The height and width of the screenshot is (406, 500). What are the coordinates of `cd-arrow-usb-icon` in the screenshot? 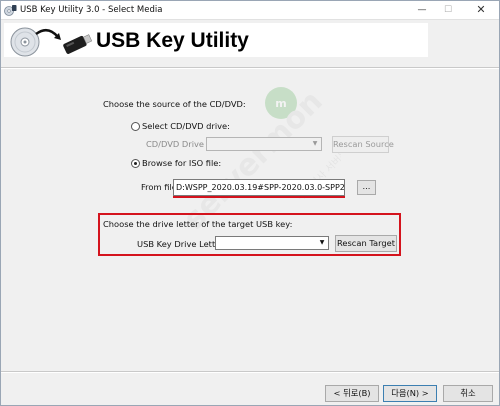 It's located at (50, 41).